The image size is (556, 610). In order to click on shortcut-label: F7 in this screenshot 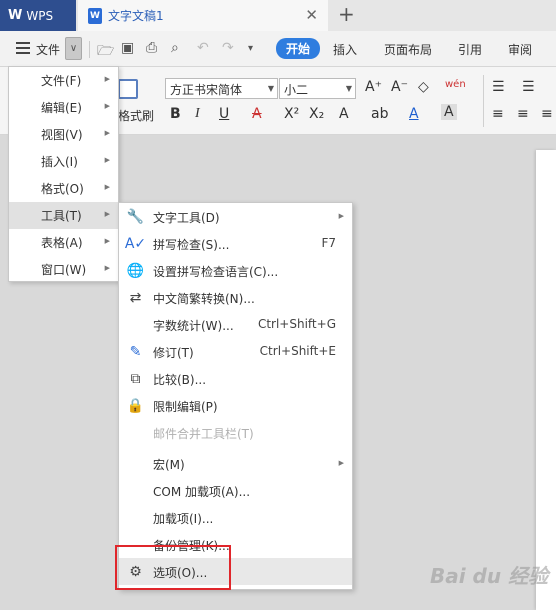, I will do `click(328, 243)`.